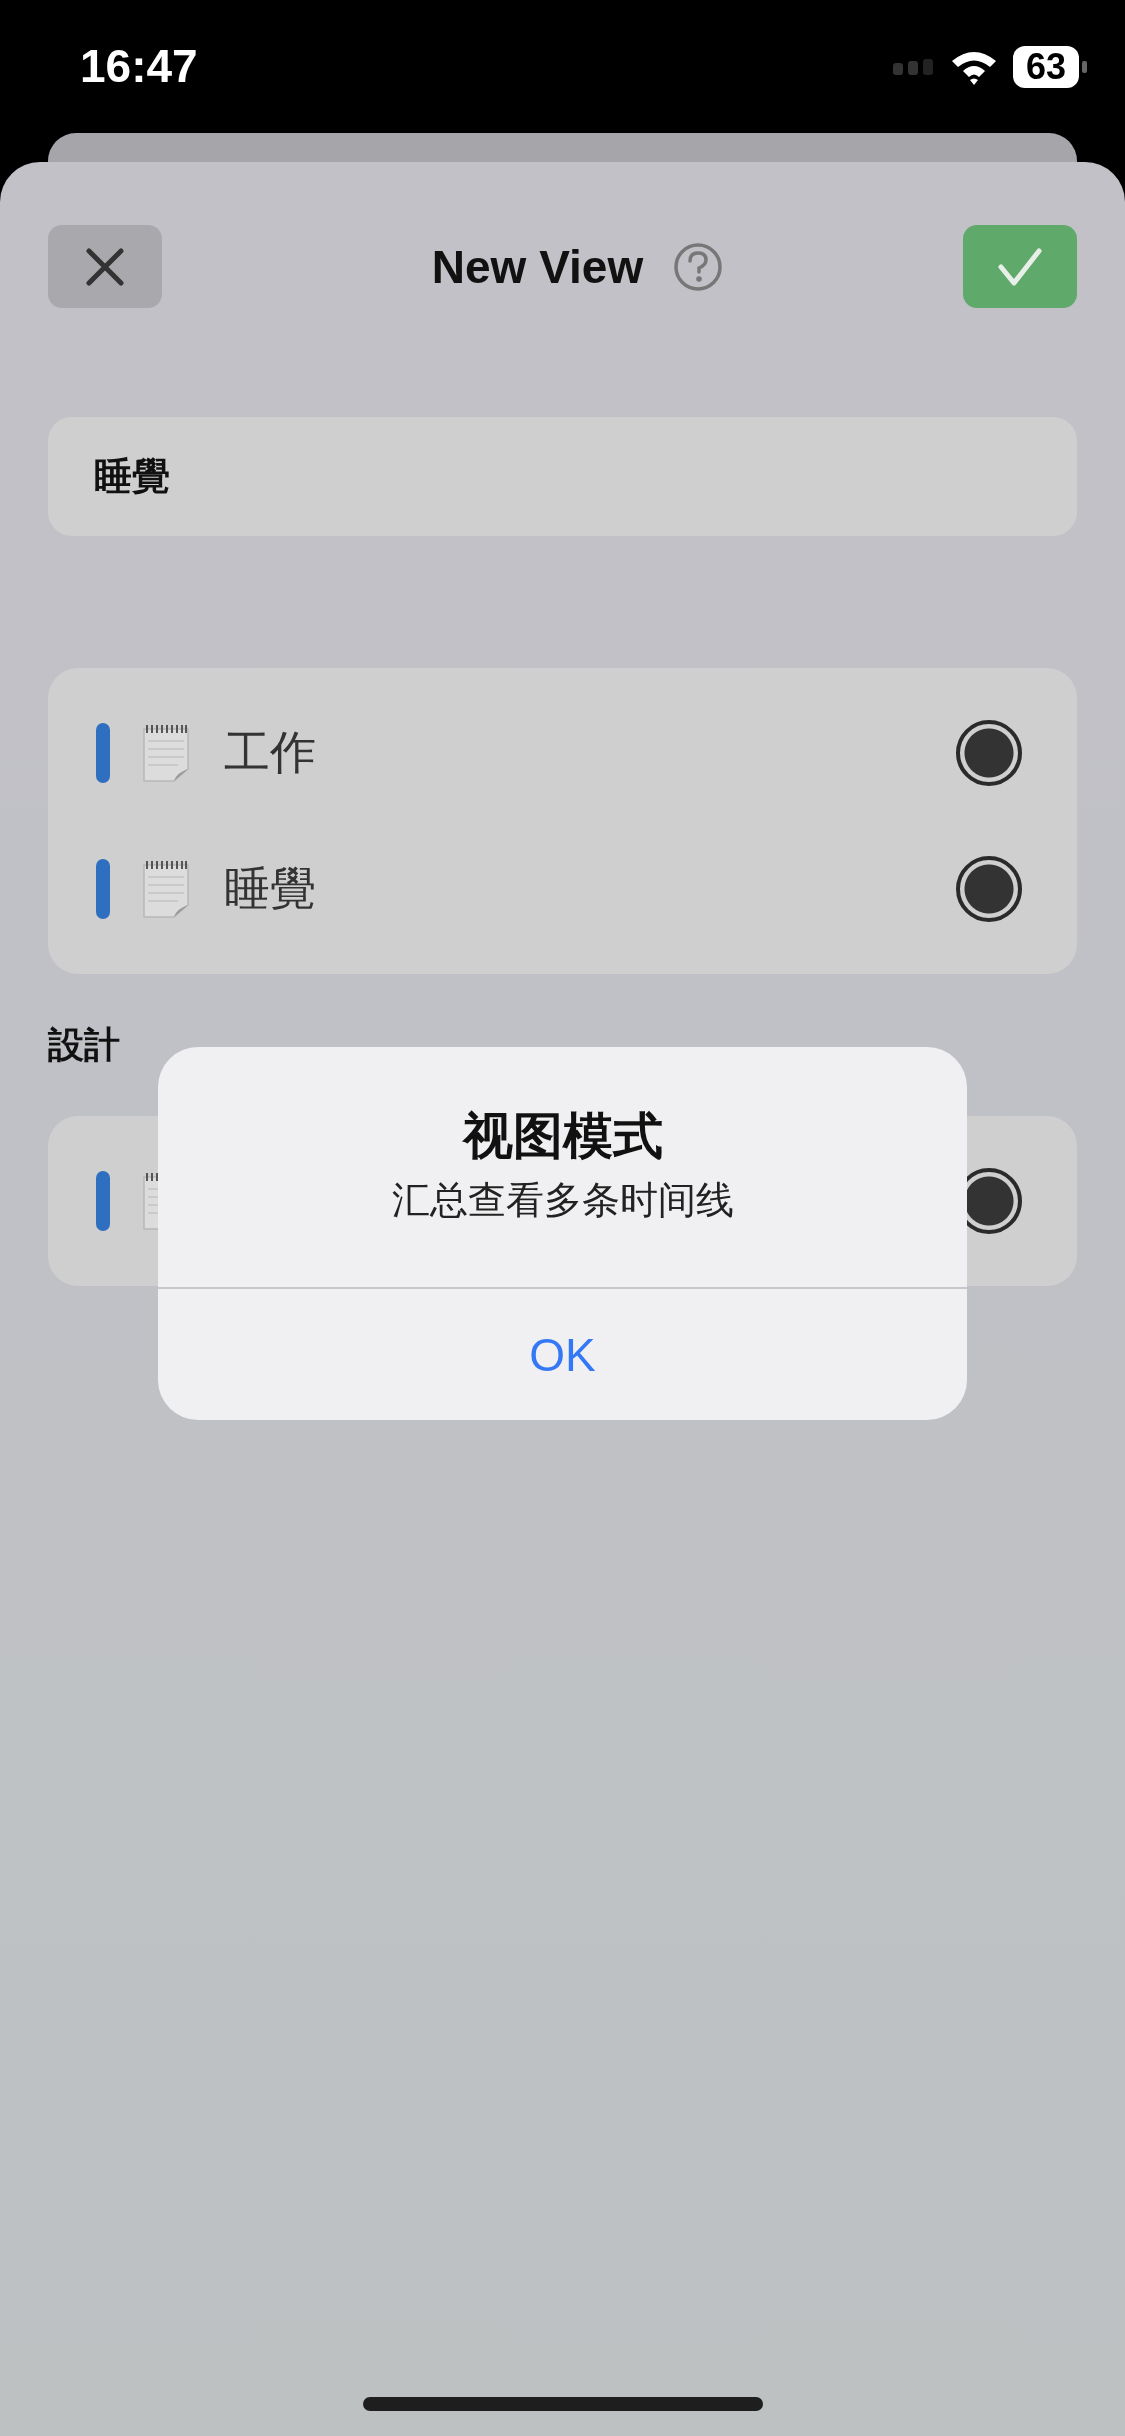  What do you see at coordinates (562, 1136) in the screenshot?
I see `alert-title: 视图模式` at bounding box center [562, 1136].